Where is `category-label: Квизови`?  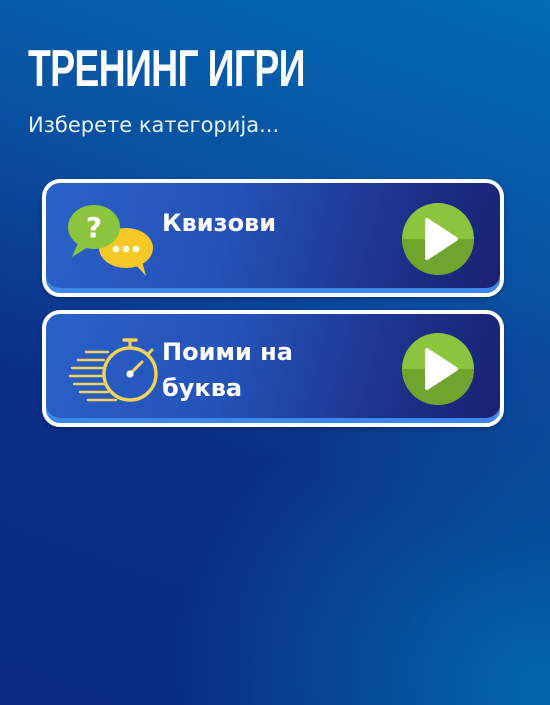
category-label: Квизови is located at coordinates (219, 223).